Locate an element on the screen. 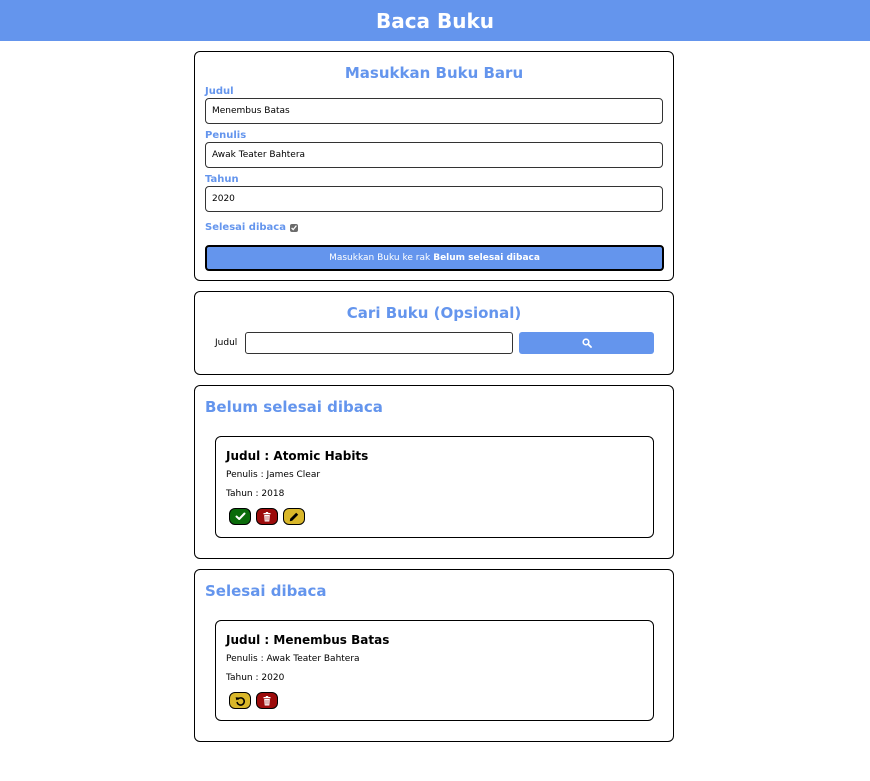  author-input is located at coordinates (434, 155).